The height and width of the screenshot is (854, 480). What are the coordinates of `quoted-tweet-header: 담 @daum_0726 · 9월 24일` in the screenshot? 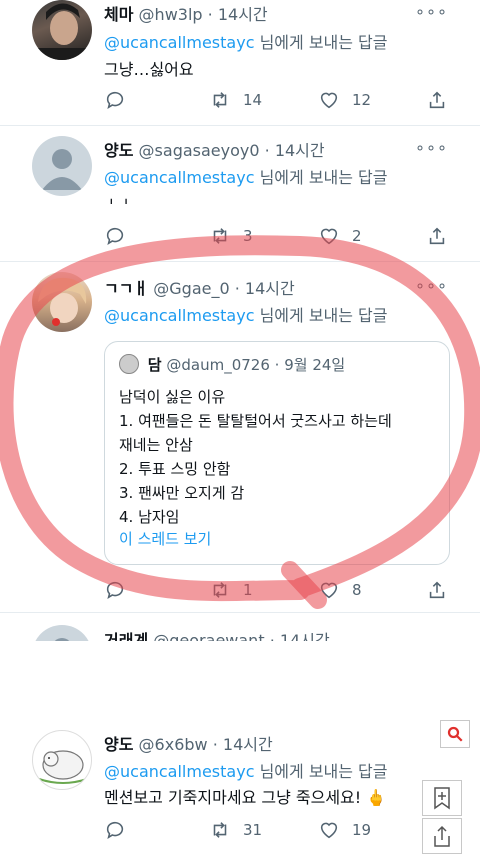 It's located at (232, 364).